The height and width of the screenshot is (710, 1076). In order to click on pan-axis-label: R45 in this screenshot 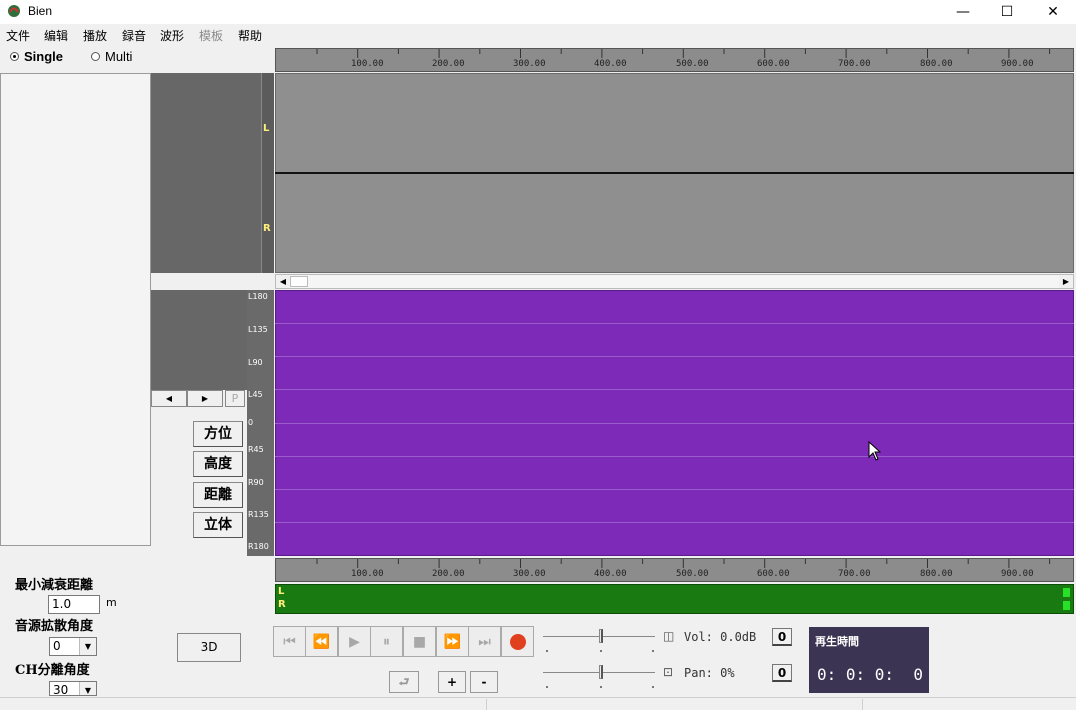, I will do `click(256, 449)`.